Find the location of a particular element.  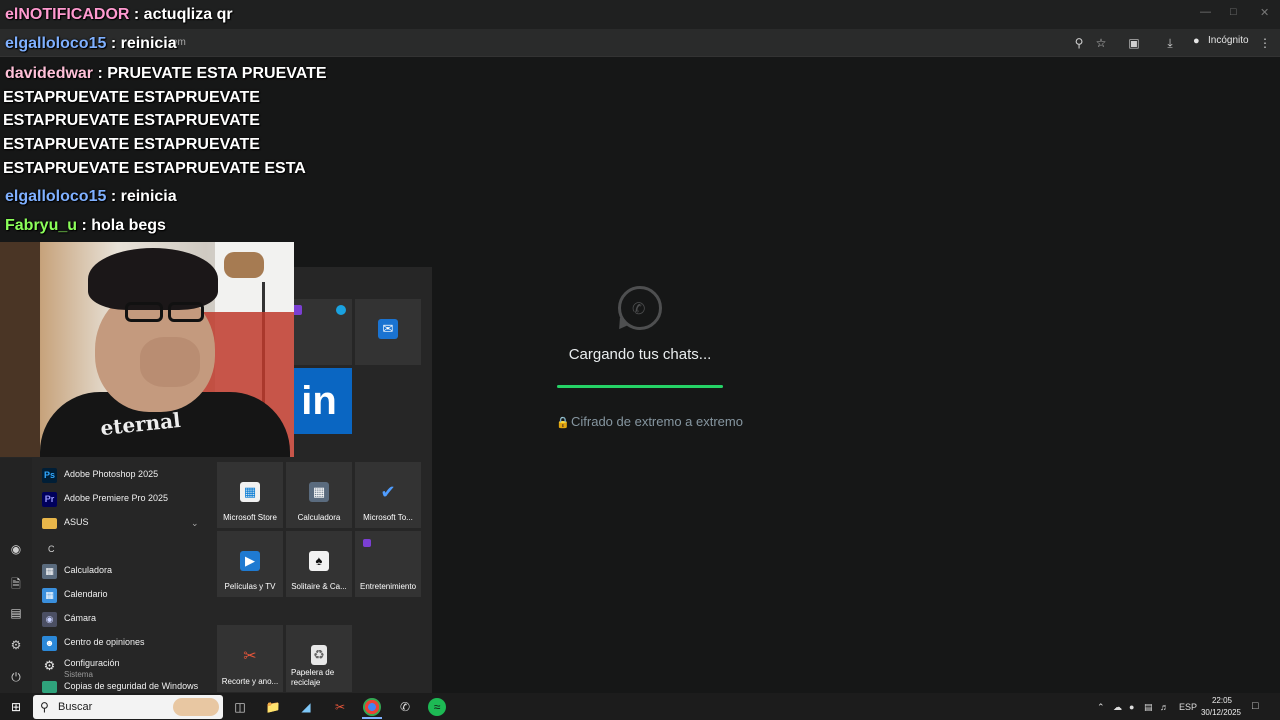

lock-icon: 🔒 is located at coordinates (563, 423).